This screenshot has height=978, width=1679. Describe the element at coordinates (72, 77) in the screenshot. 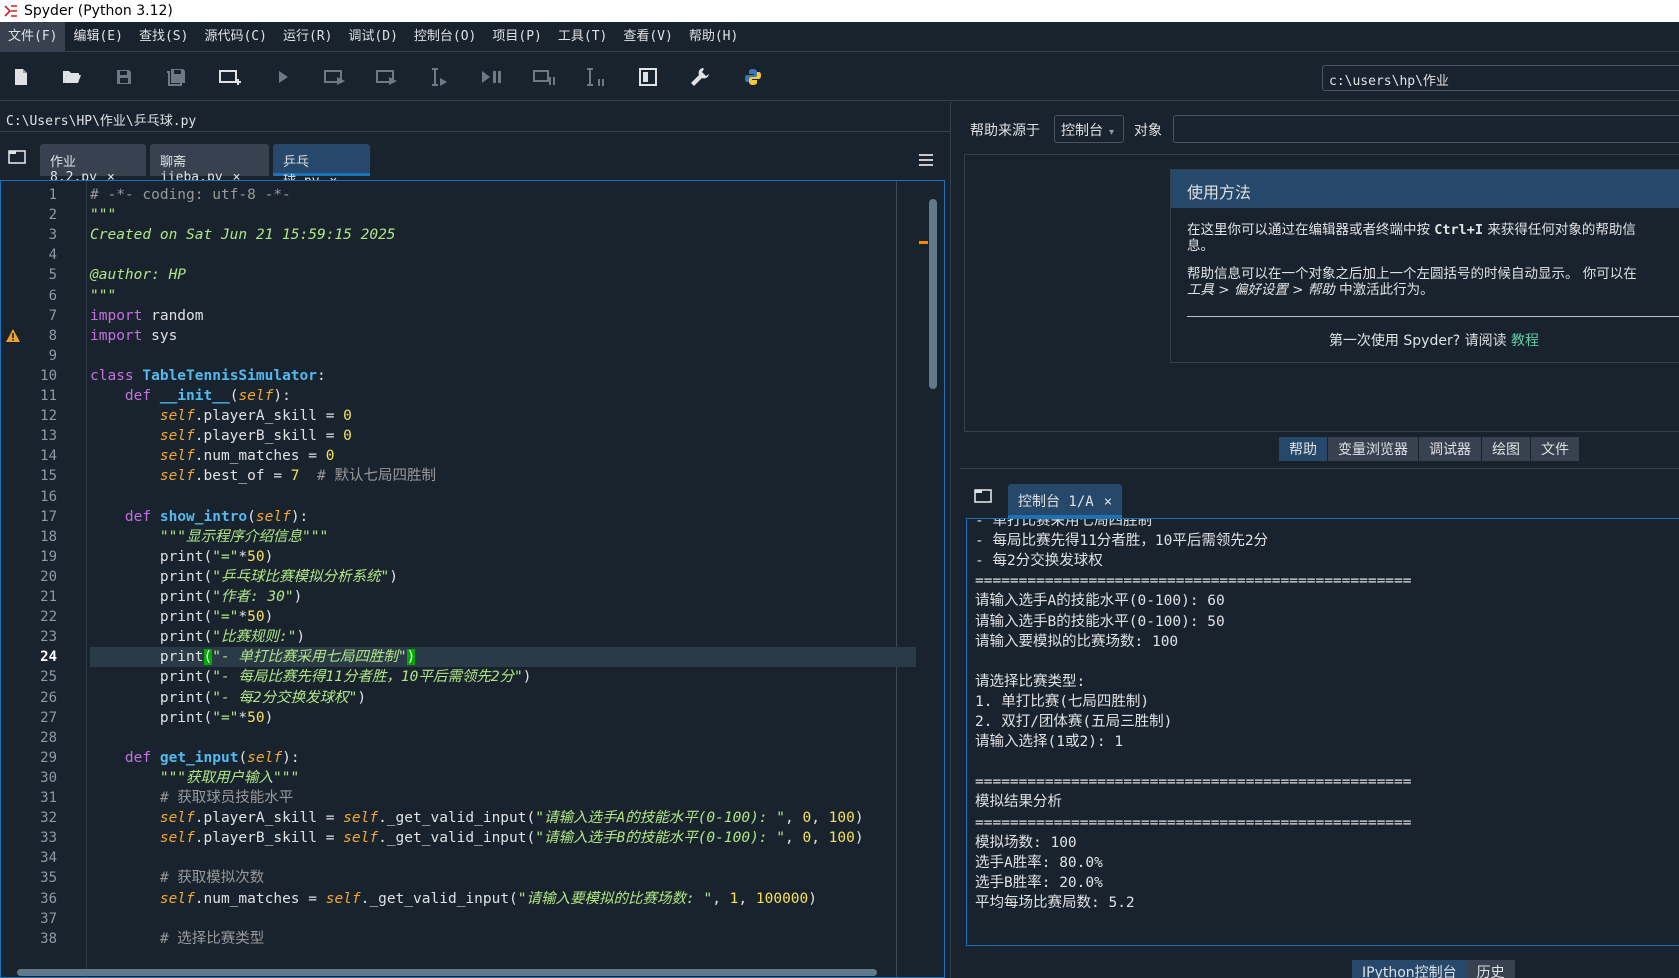

I see `open-file-icon` at that location.